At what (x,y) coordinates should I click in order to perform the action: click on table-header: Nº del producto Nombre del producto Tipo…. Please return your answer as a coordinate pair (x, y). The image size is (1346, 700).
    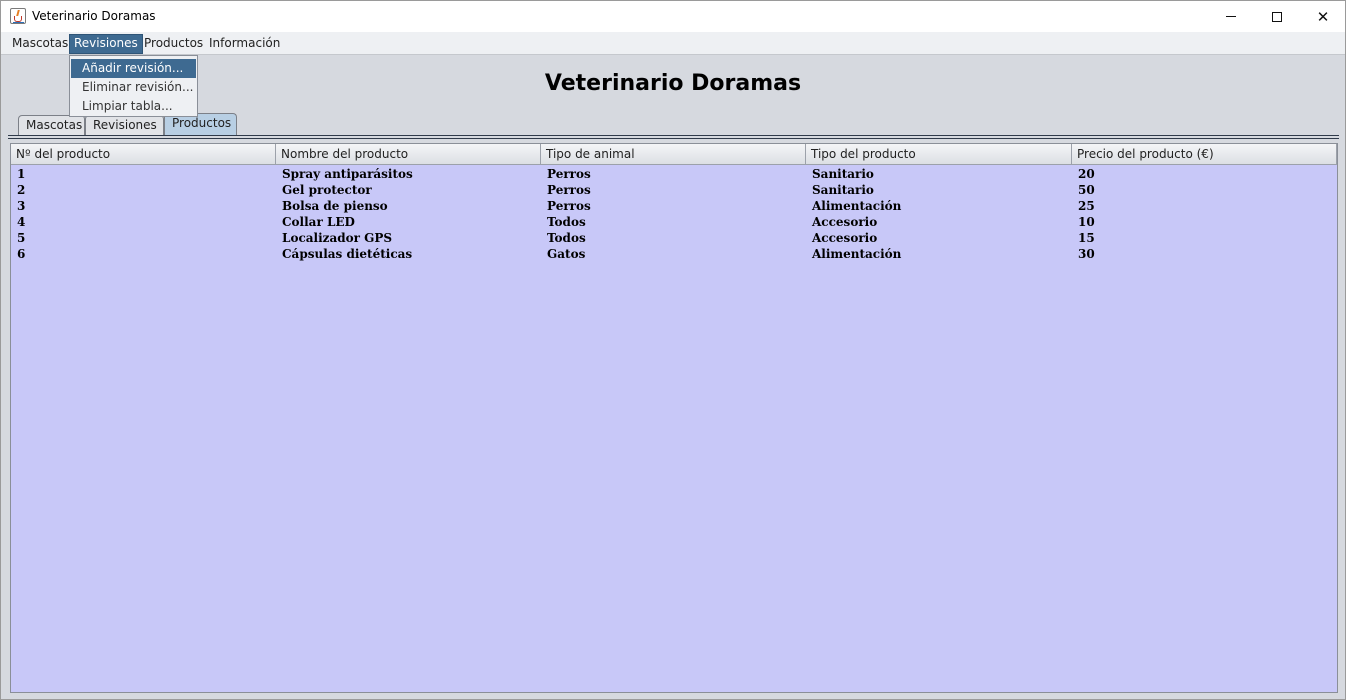
    Looking at the image, I should click on (674, 154).